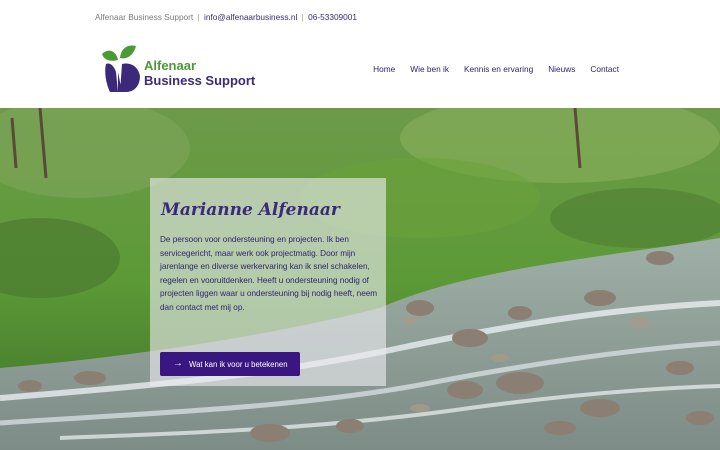 Image resolution: width=720 pixels, height=450 pixels. Describe the element at coordinates (604, 69) in the screenshot. I see `nav-item-contact: Contact` at that location.